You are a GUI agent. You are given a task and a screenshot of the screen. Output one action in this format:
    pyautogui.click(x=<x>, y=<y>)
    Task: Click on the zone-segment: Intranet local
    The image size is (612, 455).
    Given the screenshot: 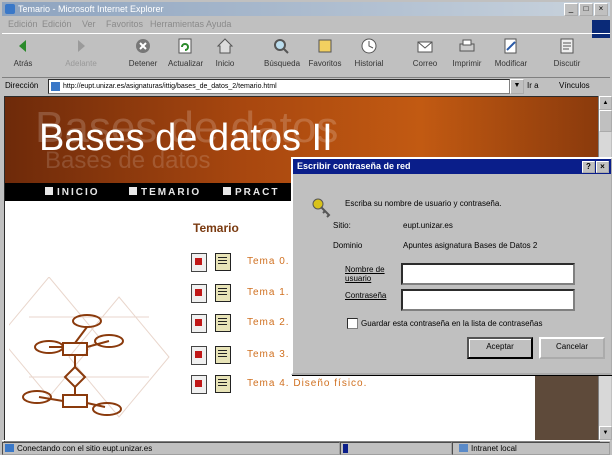 What is the action you would take?
    pyautogui.click(x=531, y=448)
    